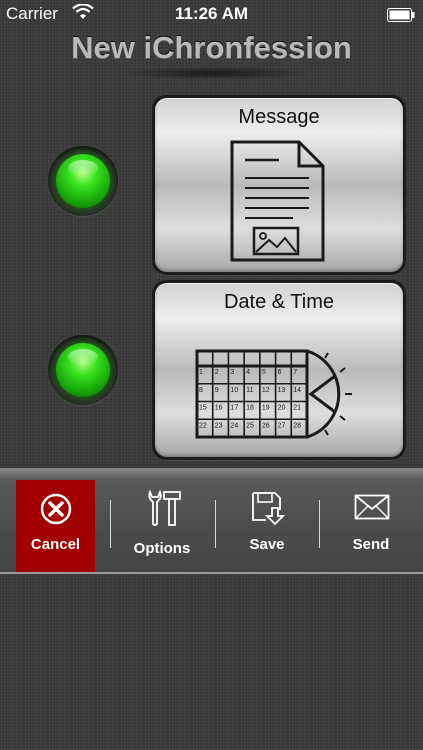 Image resolution: width=423 pixels, height=750 pixels. I want to click on tools-icon, so click(164, 507).